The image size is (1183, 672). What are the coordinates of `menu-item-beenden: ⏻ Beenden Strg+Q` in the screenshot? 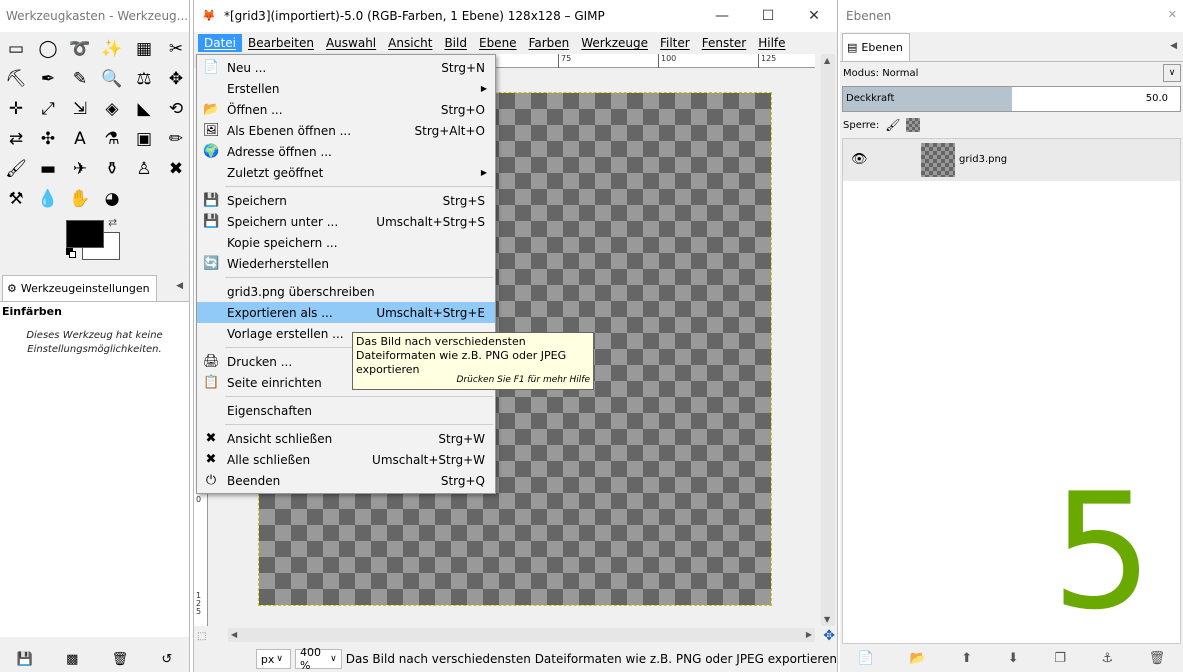 It's located at (346, 480).